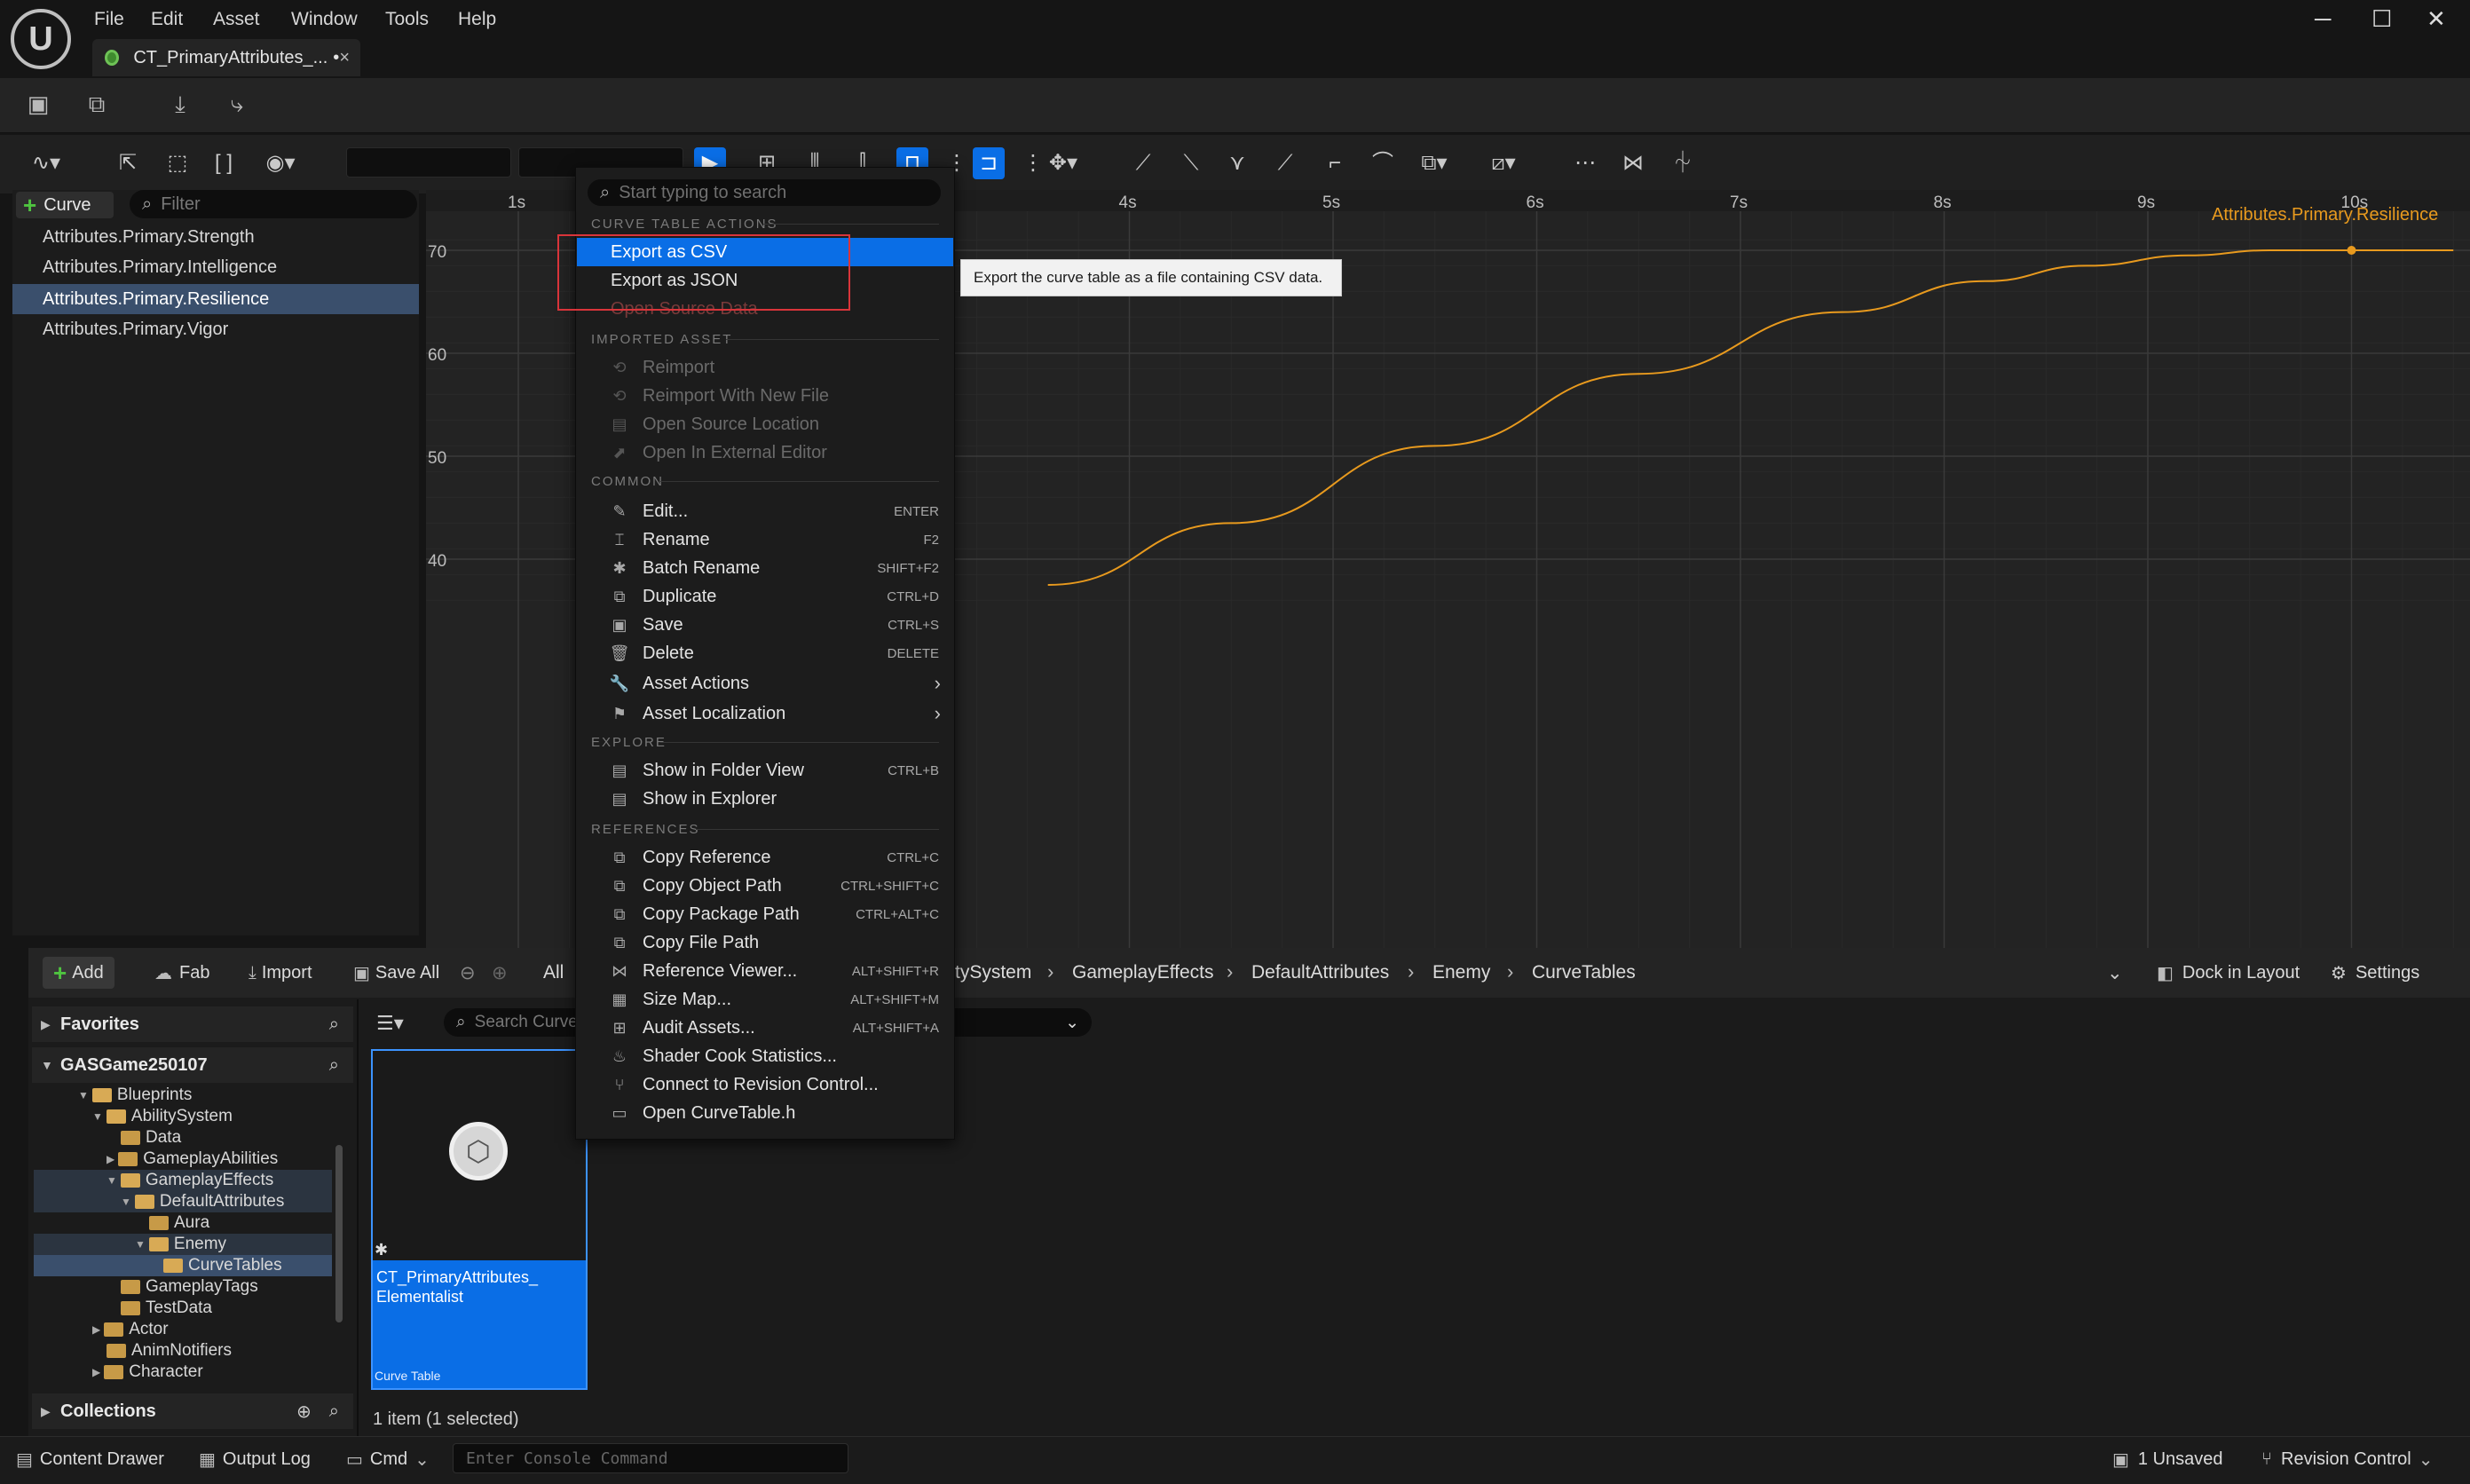 The height and width of the screenshot is (1484, 2470). Describe the element at coordinates (2228, 973) in the screenshot. I see `dock-in-layout-button: ◧ Dock in Layout` at that location.